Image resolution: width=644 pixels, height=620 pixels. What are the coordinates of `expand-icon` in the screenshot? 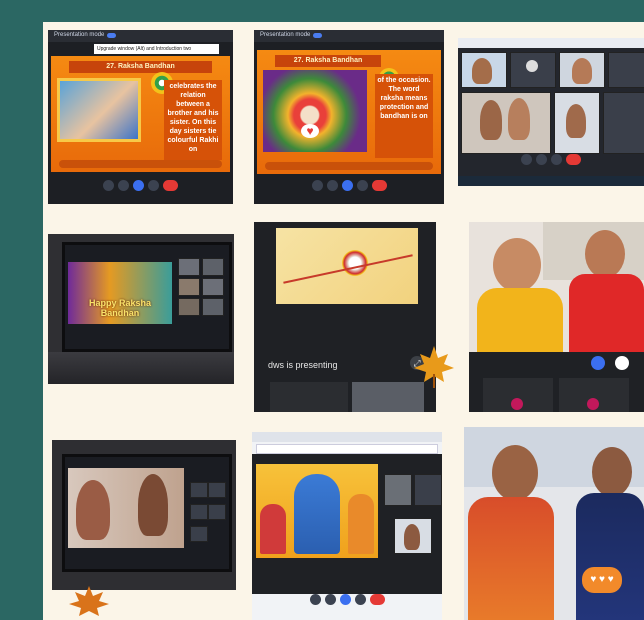 It's located at (622, 363).